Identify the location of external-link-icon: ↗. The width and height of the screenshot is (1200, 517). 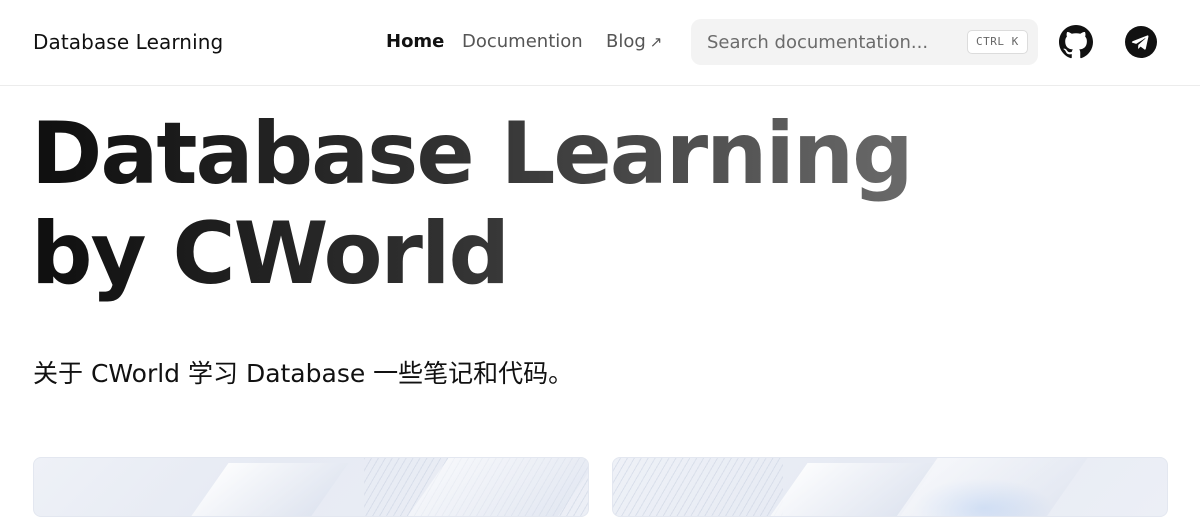
(656, 42).